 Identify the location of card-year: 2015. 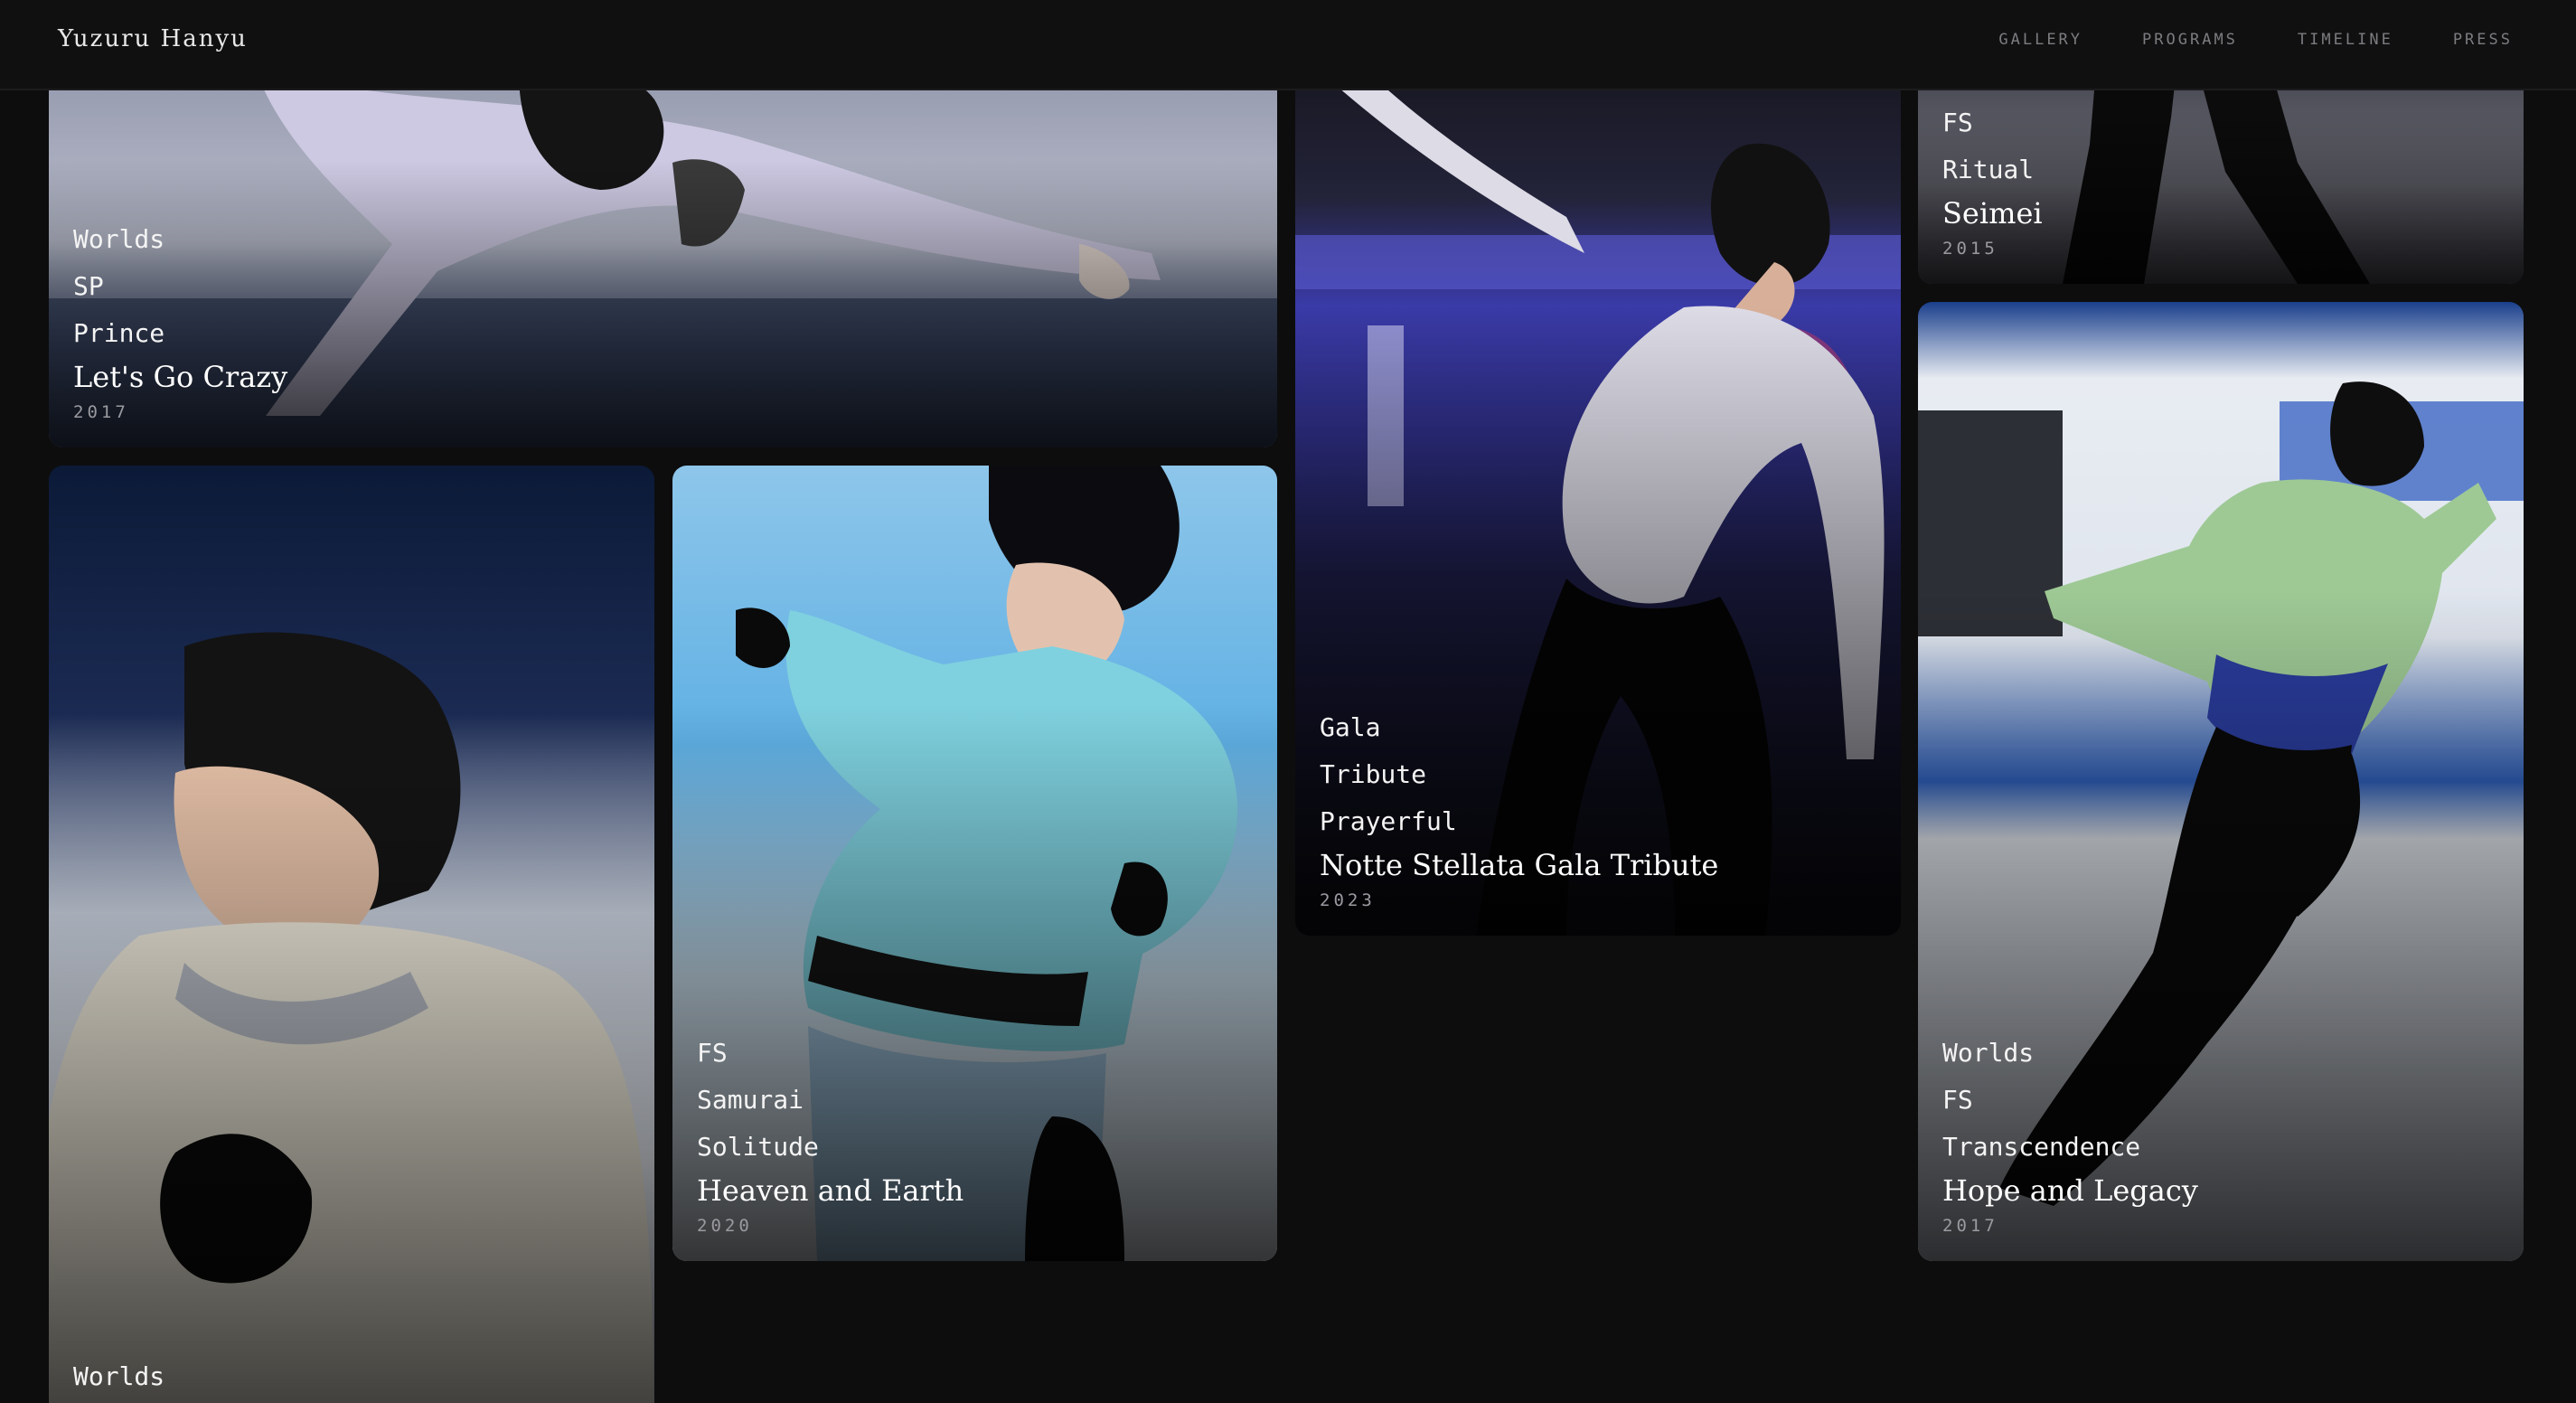
(1970, 249).